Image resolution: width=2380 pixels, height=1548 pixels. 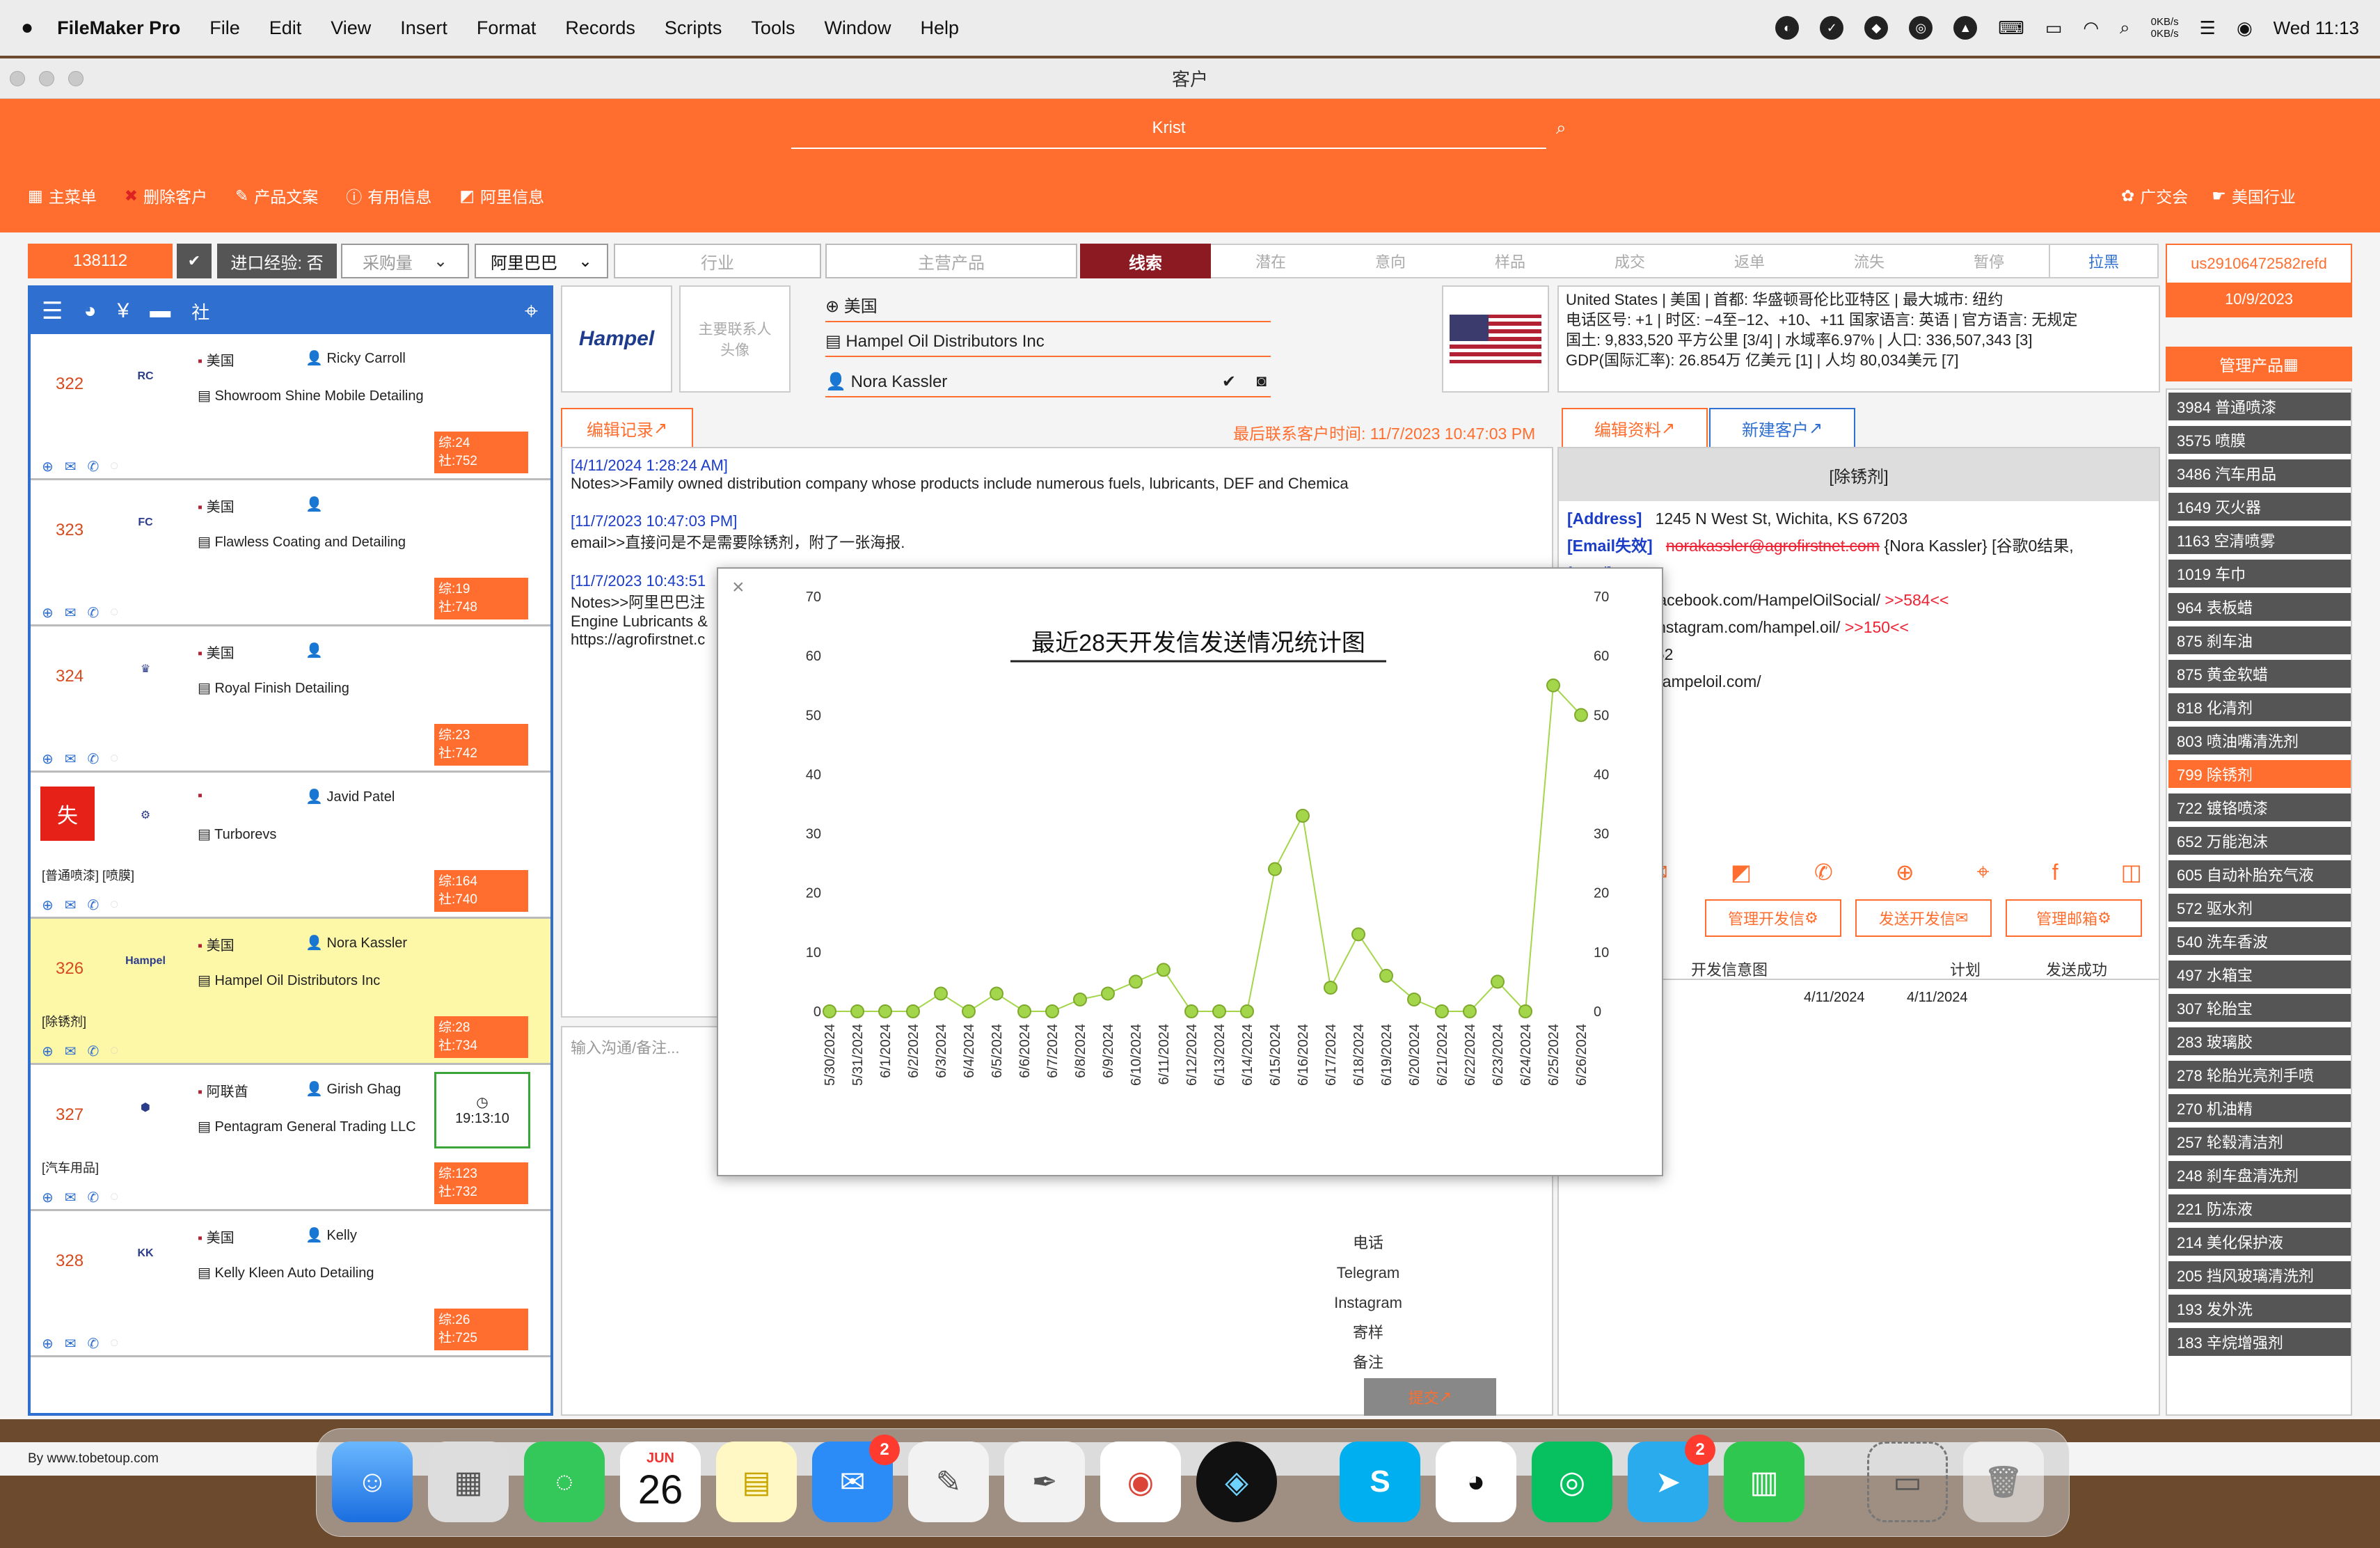 What do you see at coordinates (1048, 384) in the screenshot?
I see `contact-field: 👤 Nora Kassler ✔ ◙` at bounding box center [1048, 384].